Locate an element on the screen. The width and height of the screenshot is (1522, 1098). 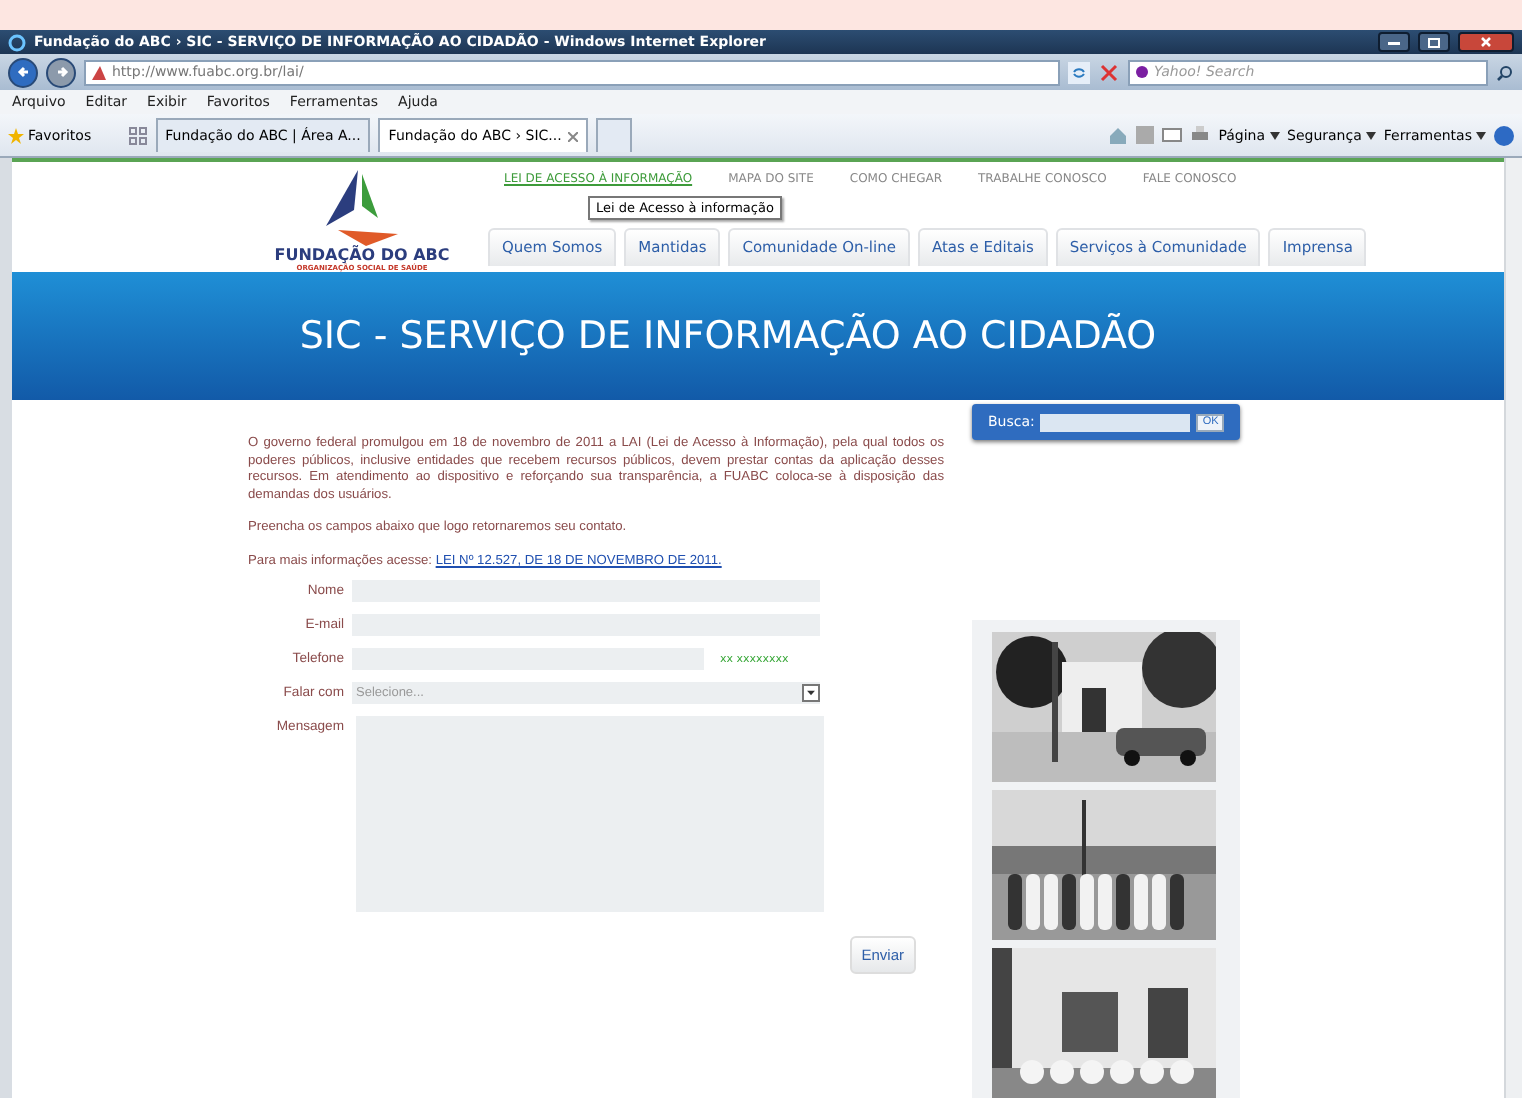
close-button is located at coordinates (1486, 42).